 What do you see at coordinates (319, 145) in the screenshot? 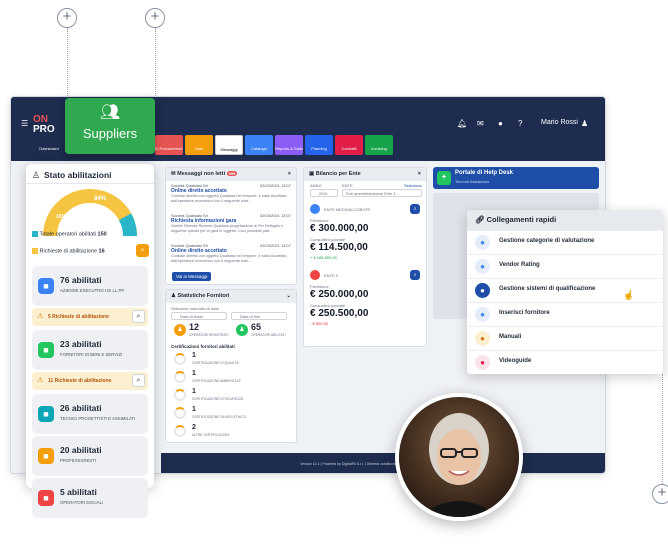
I see `module-button: Planning` at bounding box center [319, 145].